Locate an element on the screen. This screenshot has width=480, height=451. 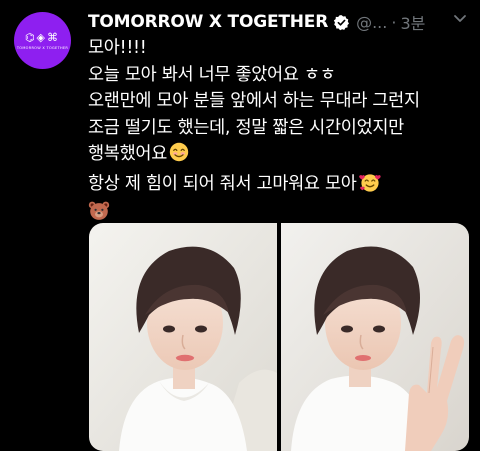
smiling-face-with-hearts-emoji is located at coordinates (369, 186).